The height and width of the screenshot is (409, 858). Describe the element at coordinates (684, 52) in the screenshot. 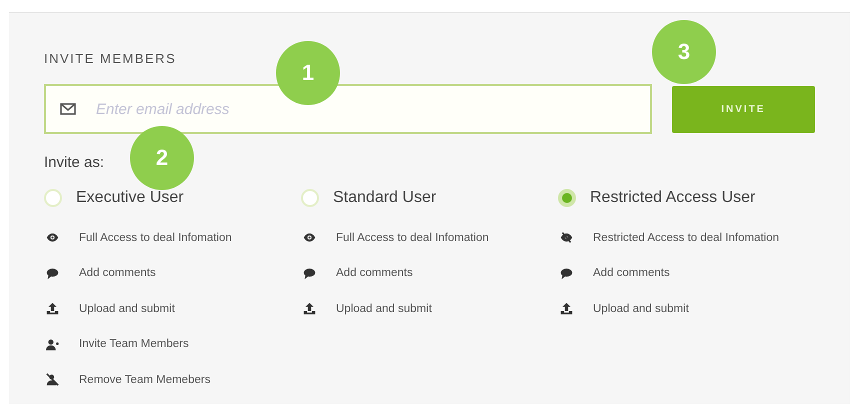

I see `number-badge: 3` at that location.